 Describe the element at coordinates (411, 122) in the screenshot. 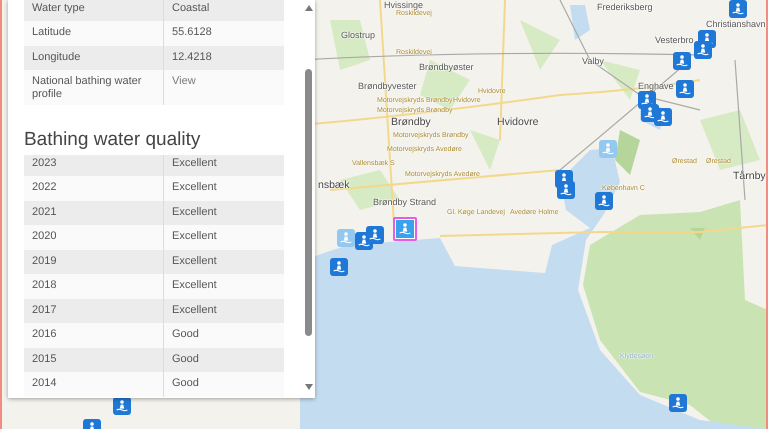

I see `map-label: Brøndby` at that location.